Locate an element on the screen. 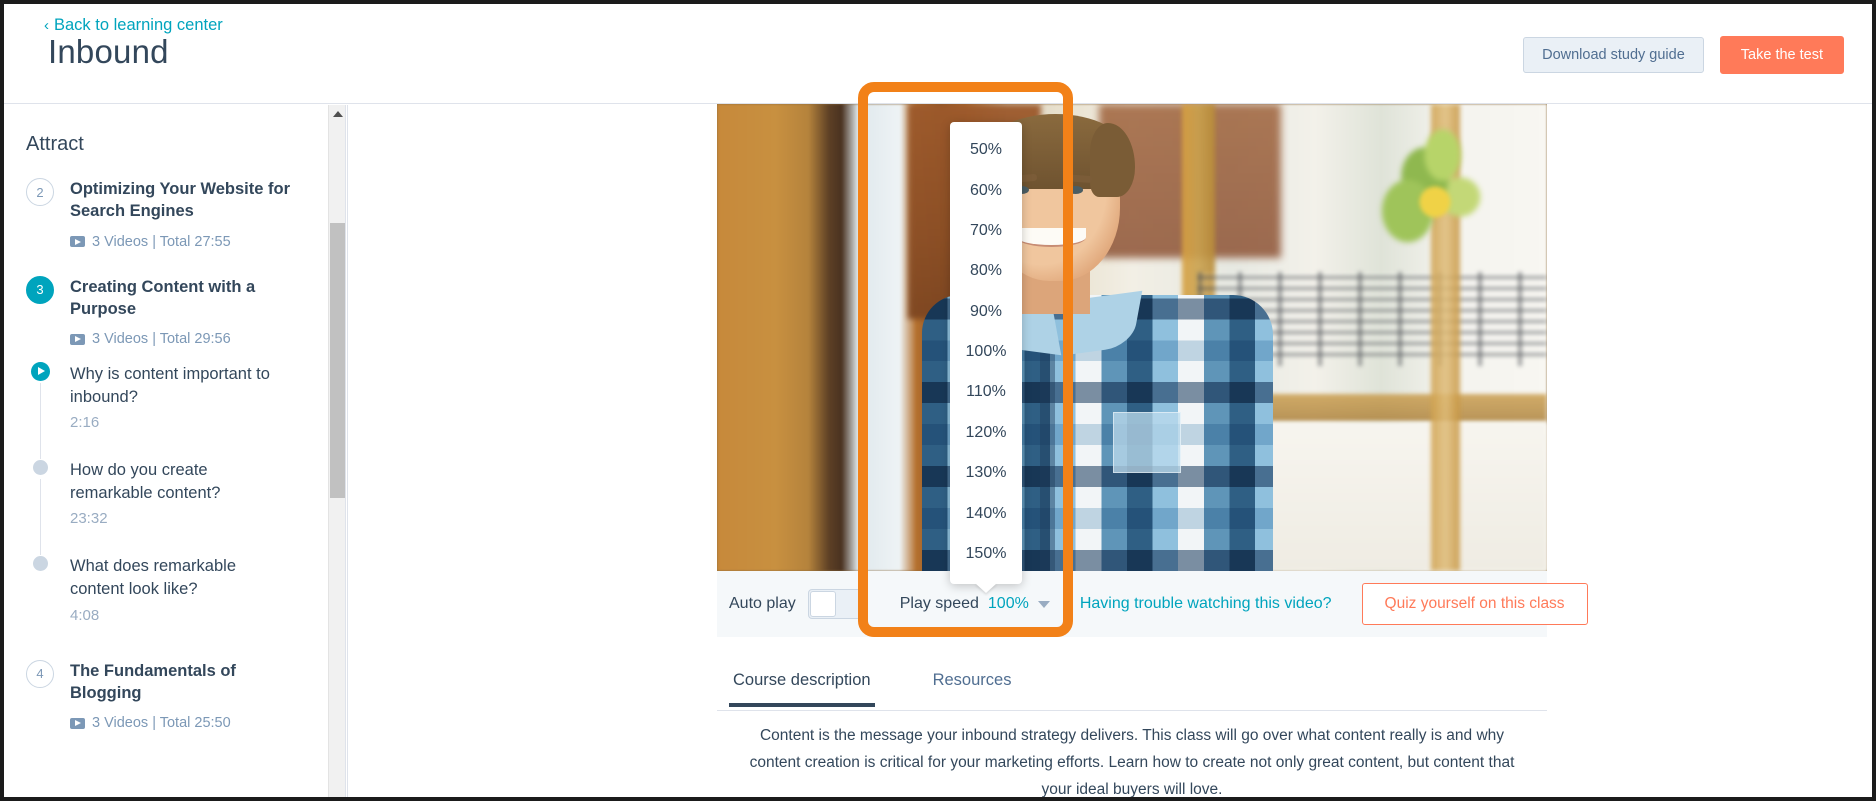 Image resolution: width=1876 pixels, height=801 pixels. play-speed-value: 100% is located at coordinates (1008, 604).